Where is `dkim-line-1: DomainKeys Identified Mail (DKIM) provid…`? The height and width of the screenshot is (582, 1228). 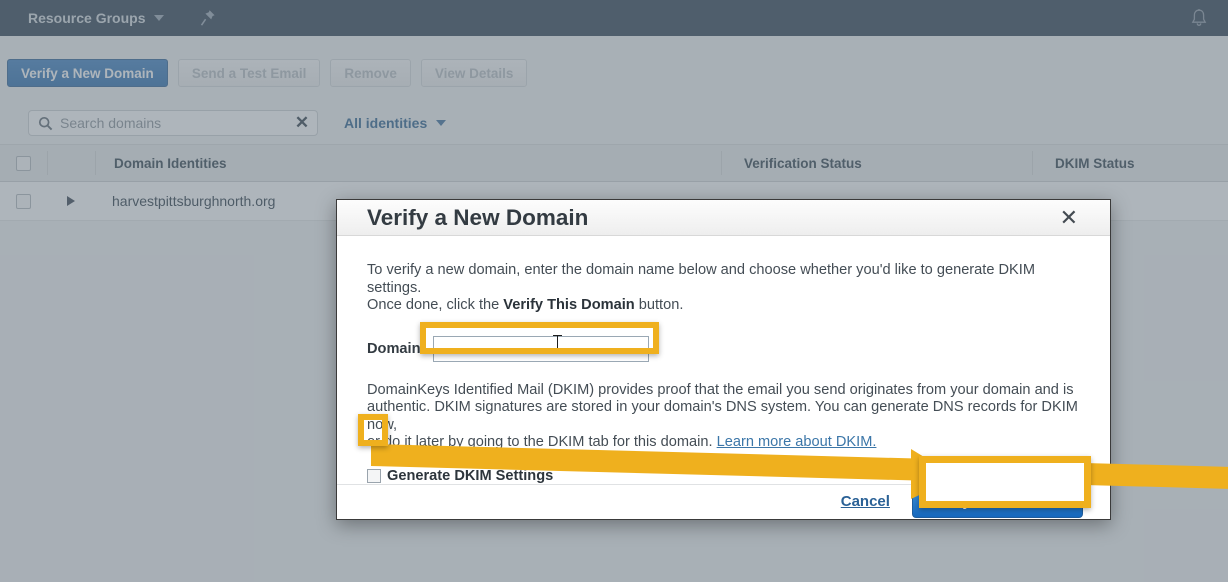 dkim-line-1: DomainKeys Identified Mail (DKIM) provid… is located at coordinates (720, 389).